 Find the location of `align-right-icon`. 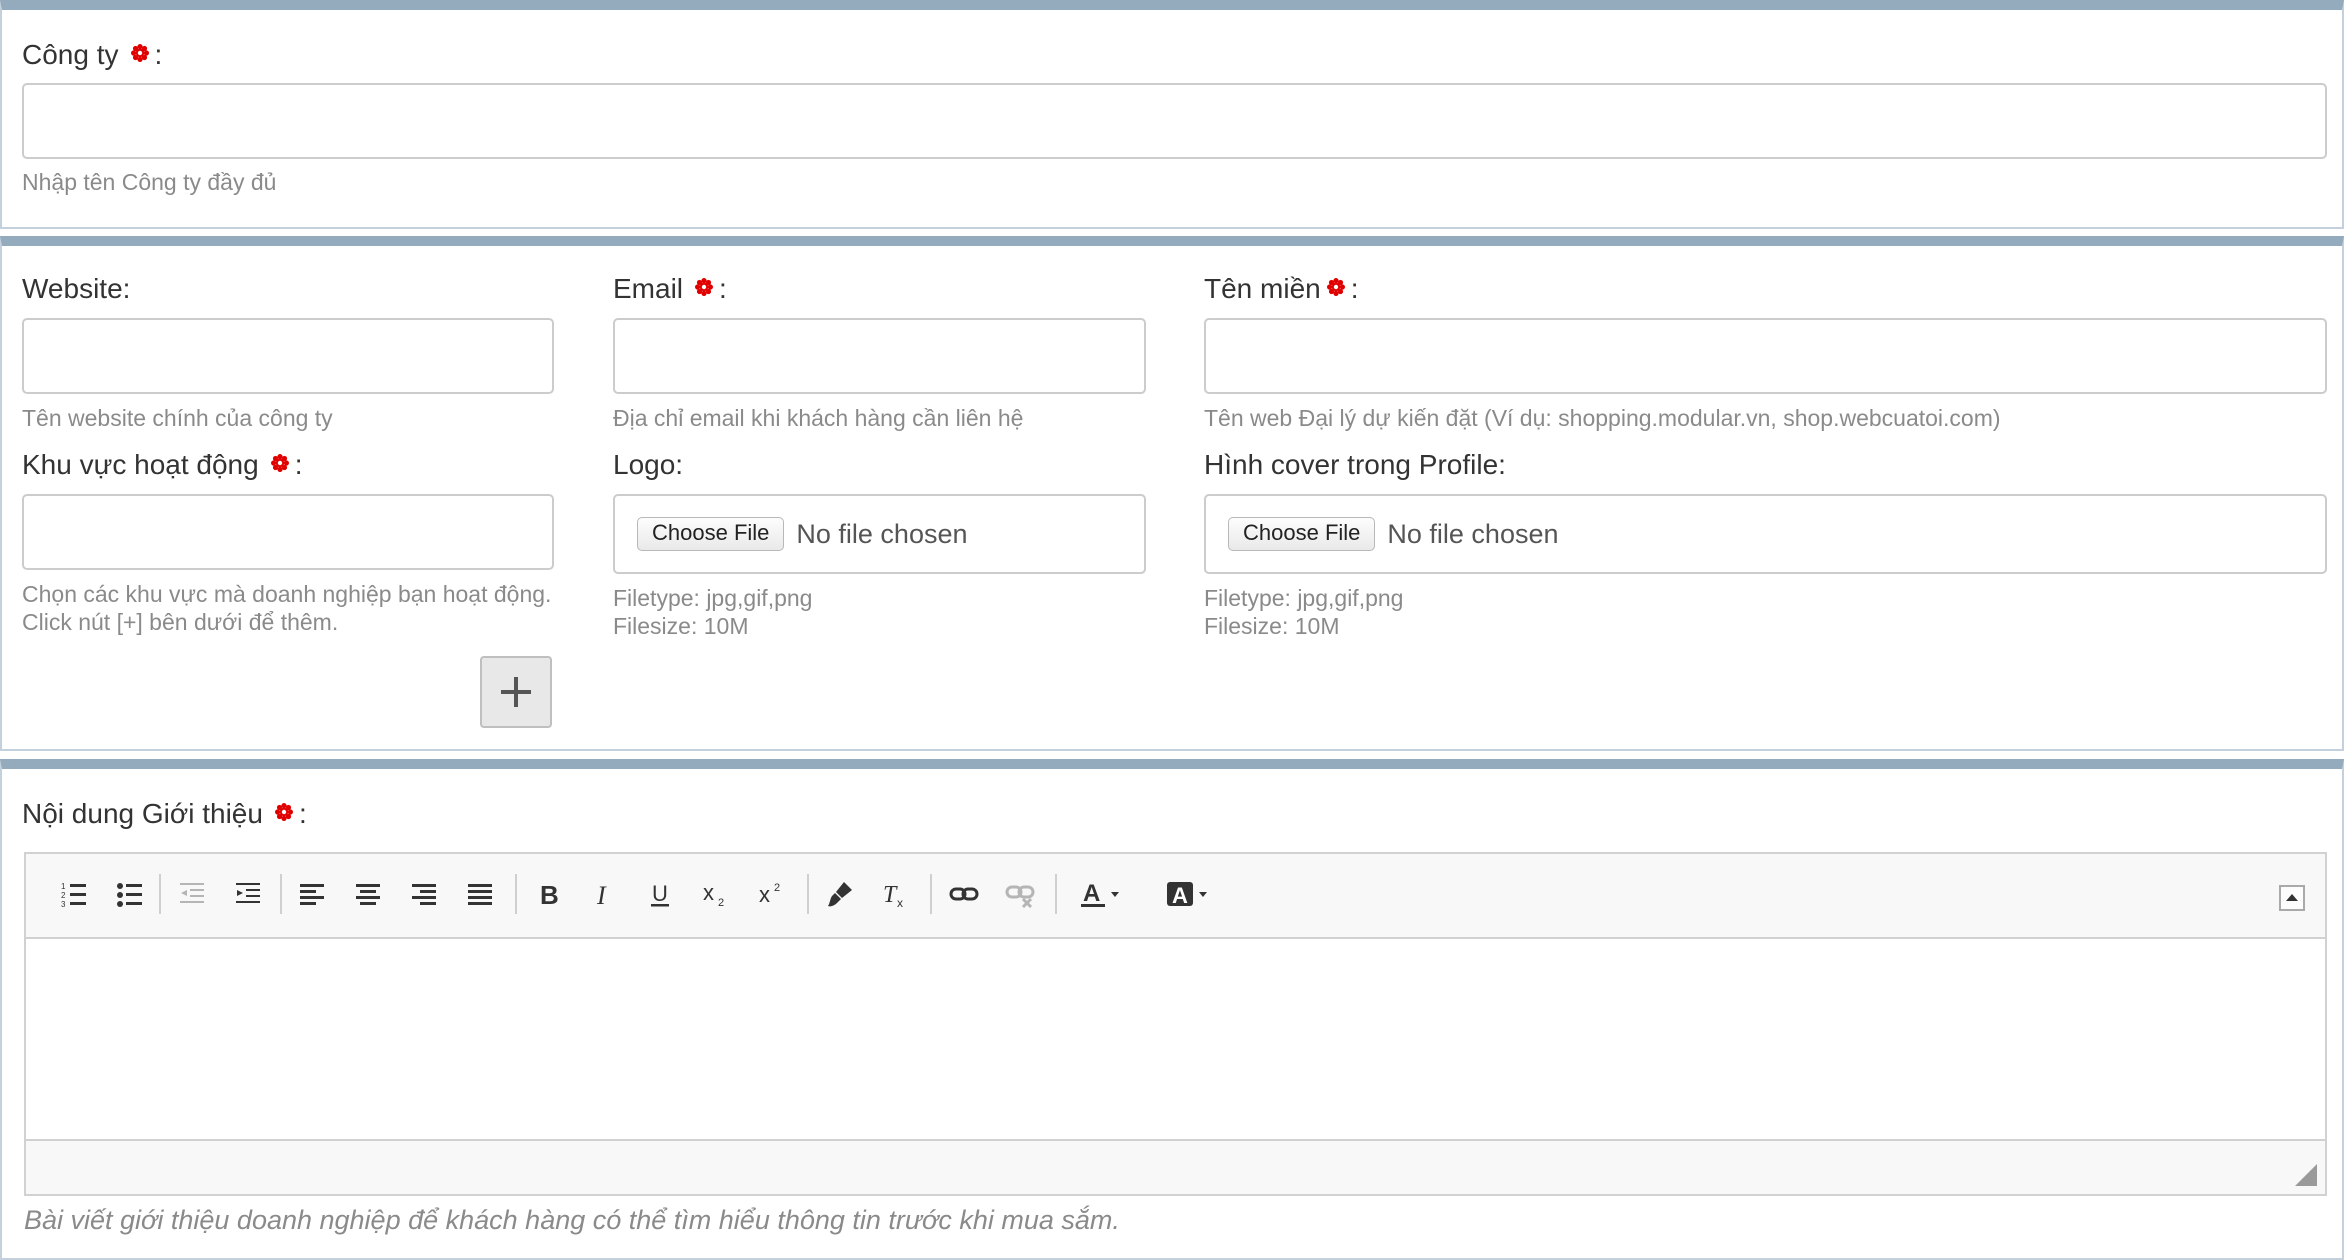

align-right-icon is located at coordinates (424, 894).